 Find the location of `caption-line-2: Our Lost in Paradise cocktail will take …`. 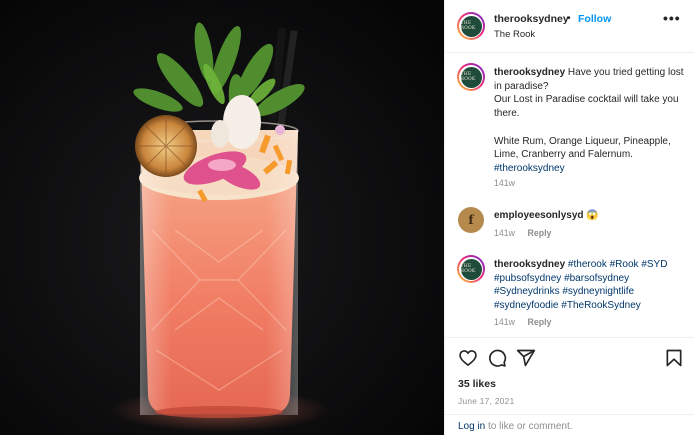

caption-line-2: Our Lost in Paradise cocktail will take … is located at coordinates (586, 107).